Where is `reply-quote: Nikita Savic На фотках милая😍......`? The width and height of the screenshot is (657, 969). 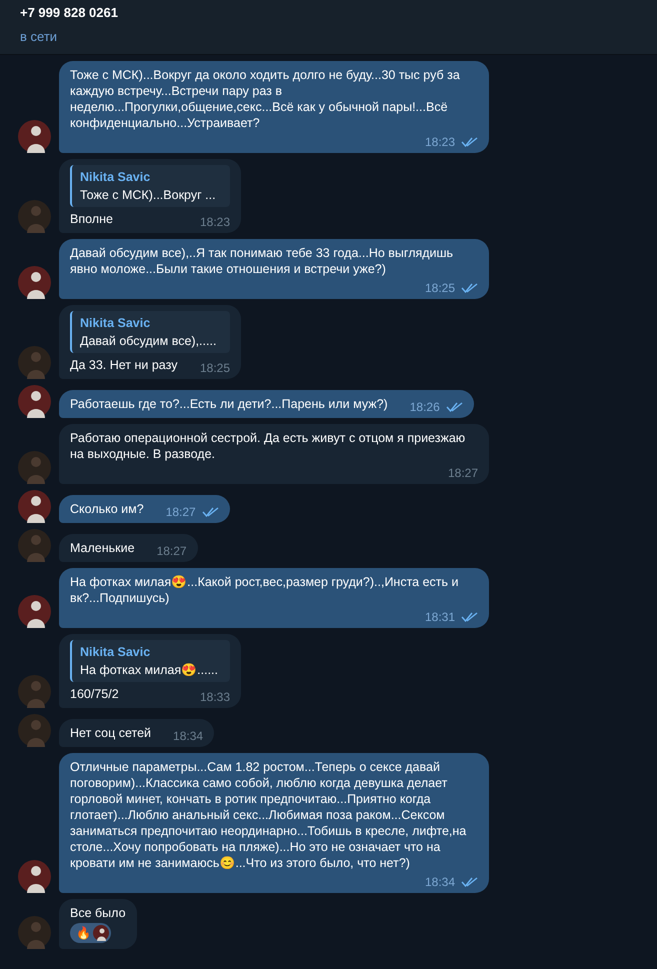 reply-quote: Nikita Savic На фотках милая😍...... is located at coordinates (150, 661).